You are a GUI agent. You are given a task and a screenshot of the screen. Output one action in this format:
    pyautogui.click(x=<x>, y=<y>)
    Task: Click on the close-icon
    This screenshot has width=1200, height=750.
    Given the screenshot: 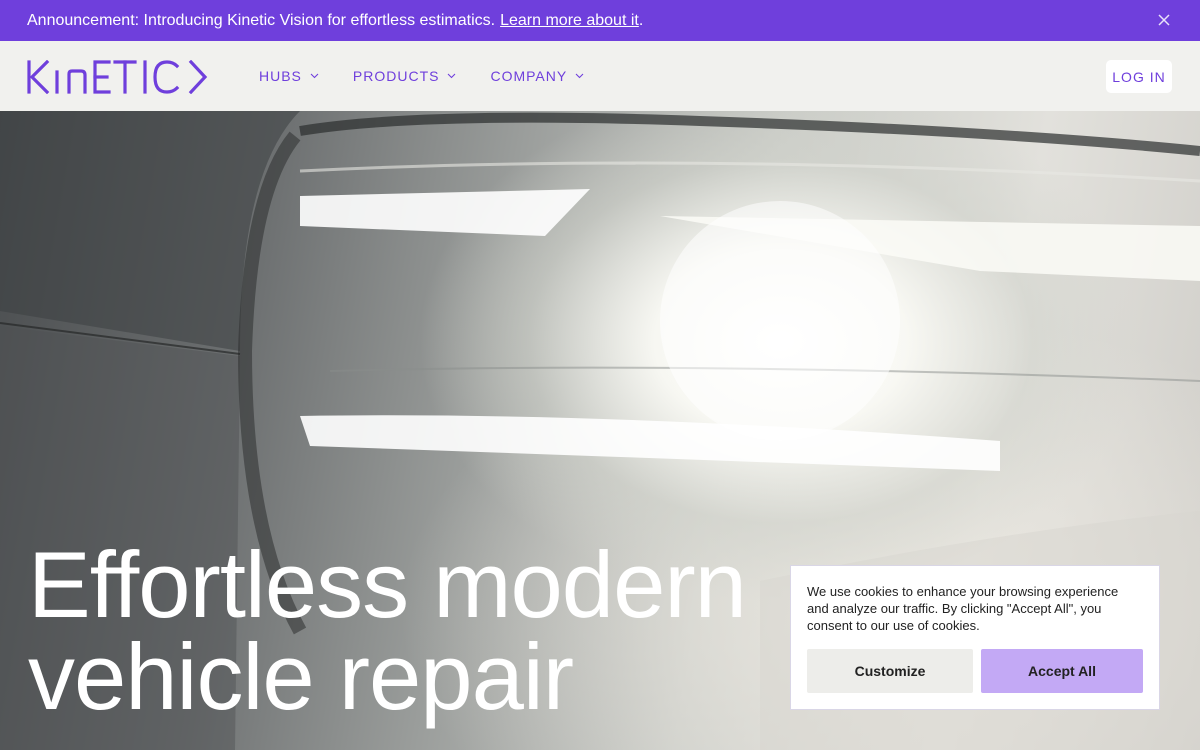 What is the action you would take?
    pyautogui.click(x=1164, y=20)
    